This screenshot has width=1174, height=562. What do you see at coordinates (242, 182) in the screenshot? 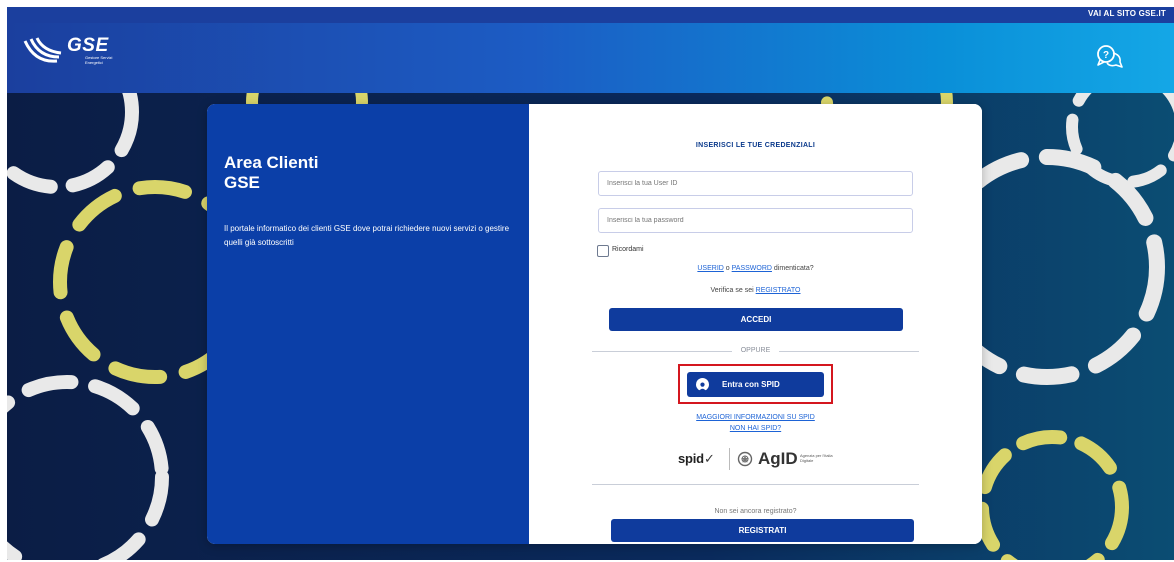
I see `area-title-line2: GSE` at bounding box center [242, 182].